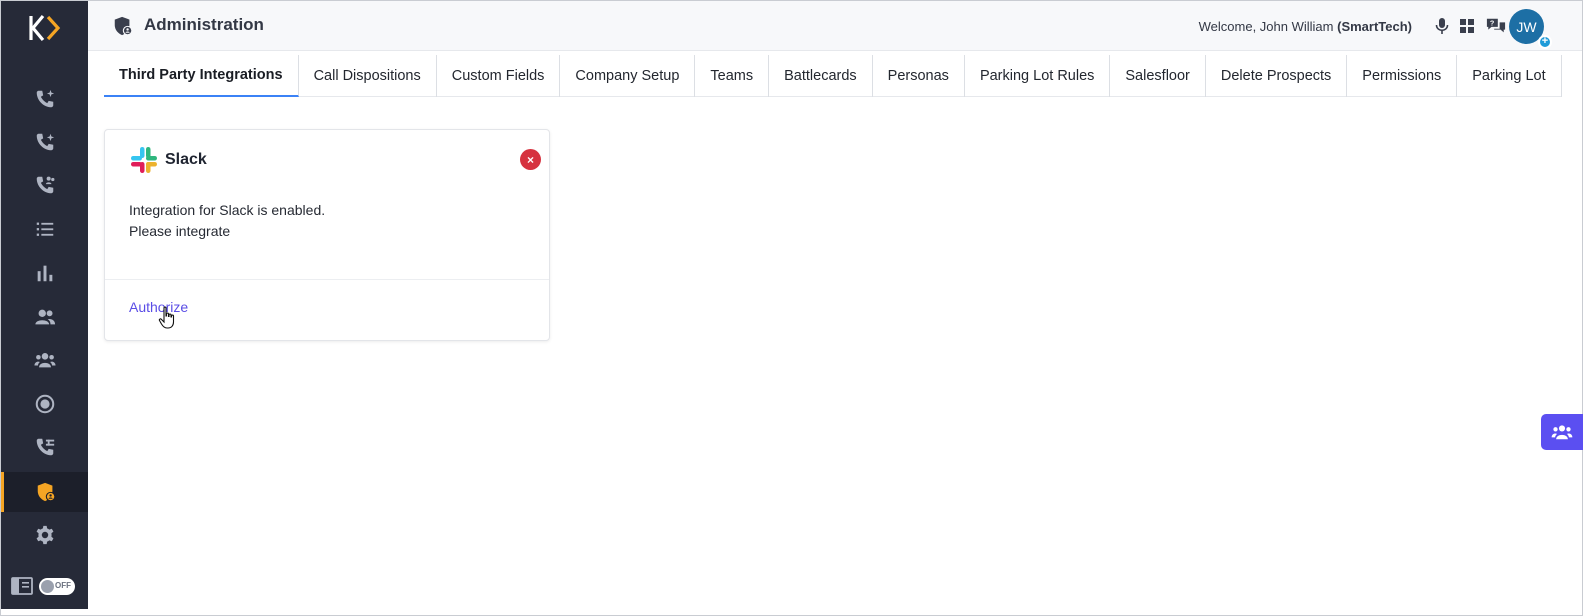 Image resolution: width=1583 pixels, height=616 pixels. I want to click on sidebar-item-settings, so click(44, 535).